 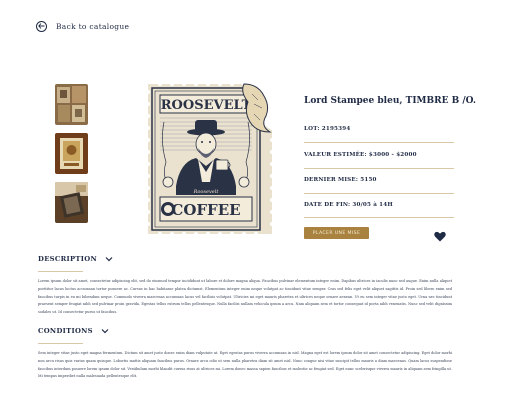 I want to click on last-bid: DERNIER MISE: 5150, so click(x=340, y=180).